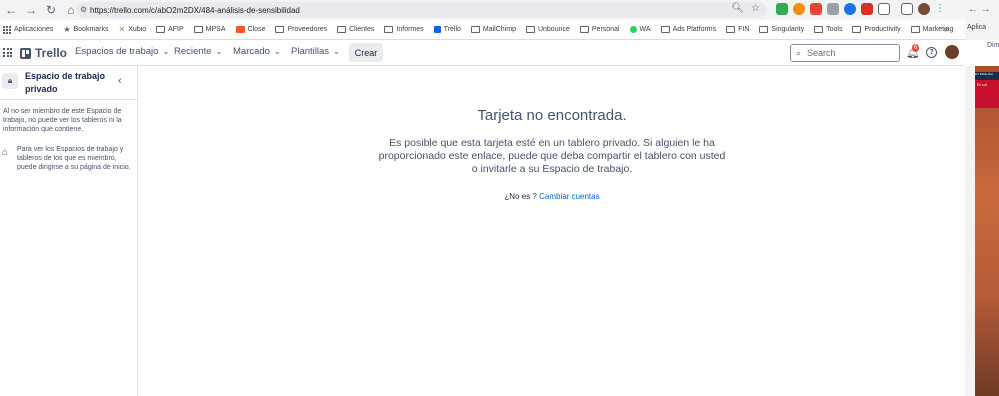 The image size is (999, 396). Describe the element at coordinates (137, 29) in the screenshot. I see `bookmark-label: Xubio` at that location.